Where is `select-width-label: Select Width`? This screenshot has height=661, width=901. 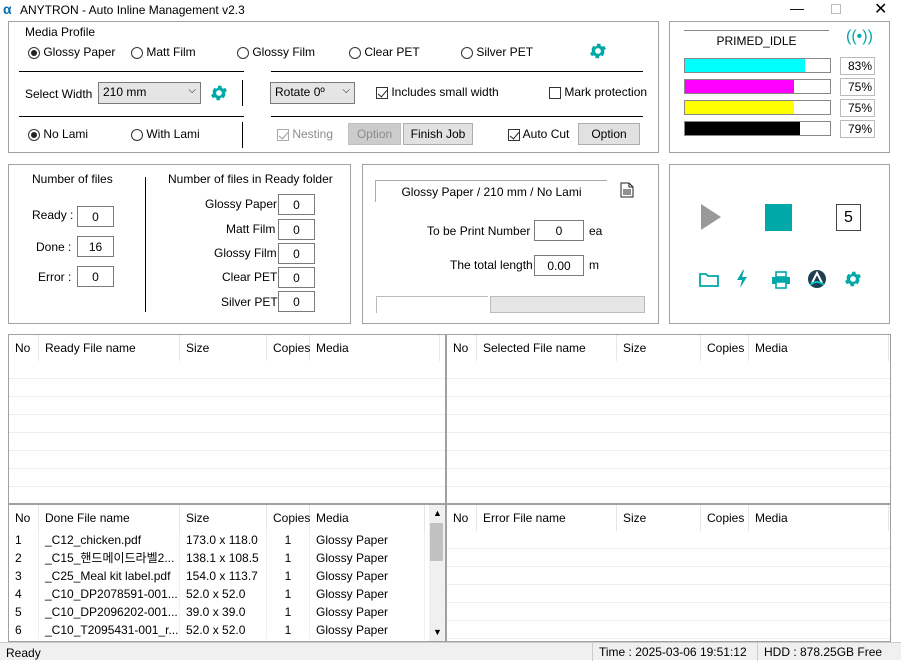 select-width-label: Select Width is located at coordinates (59, 94).